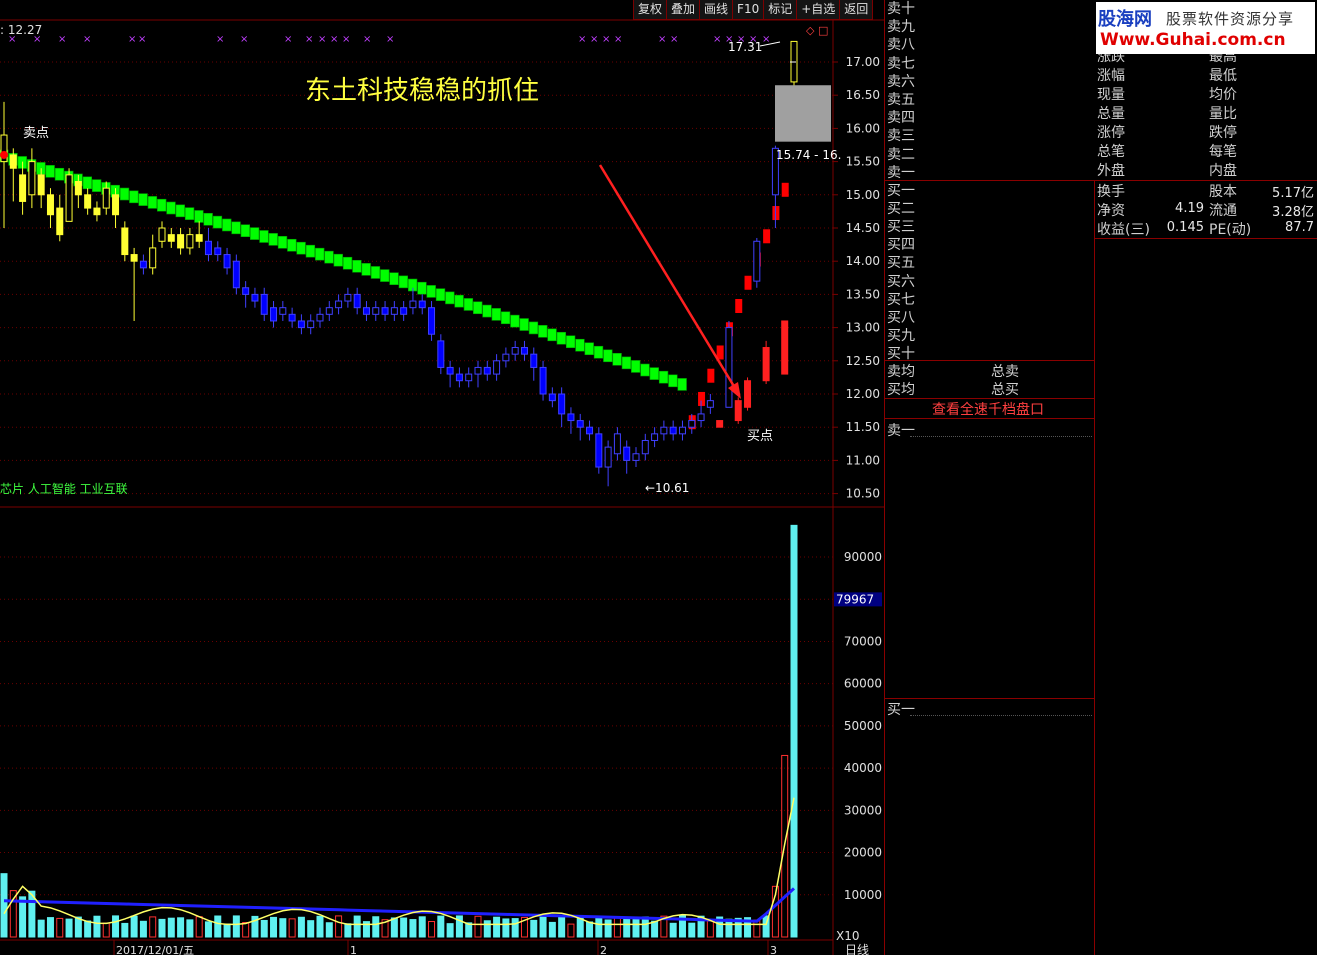 This screenshot has width=1317, height=955. Describe the element at coordinates (901, 335) in the screenshot. I see `buy-level-9: 买九` at that location.